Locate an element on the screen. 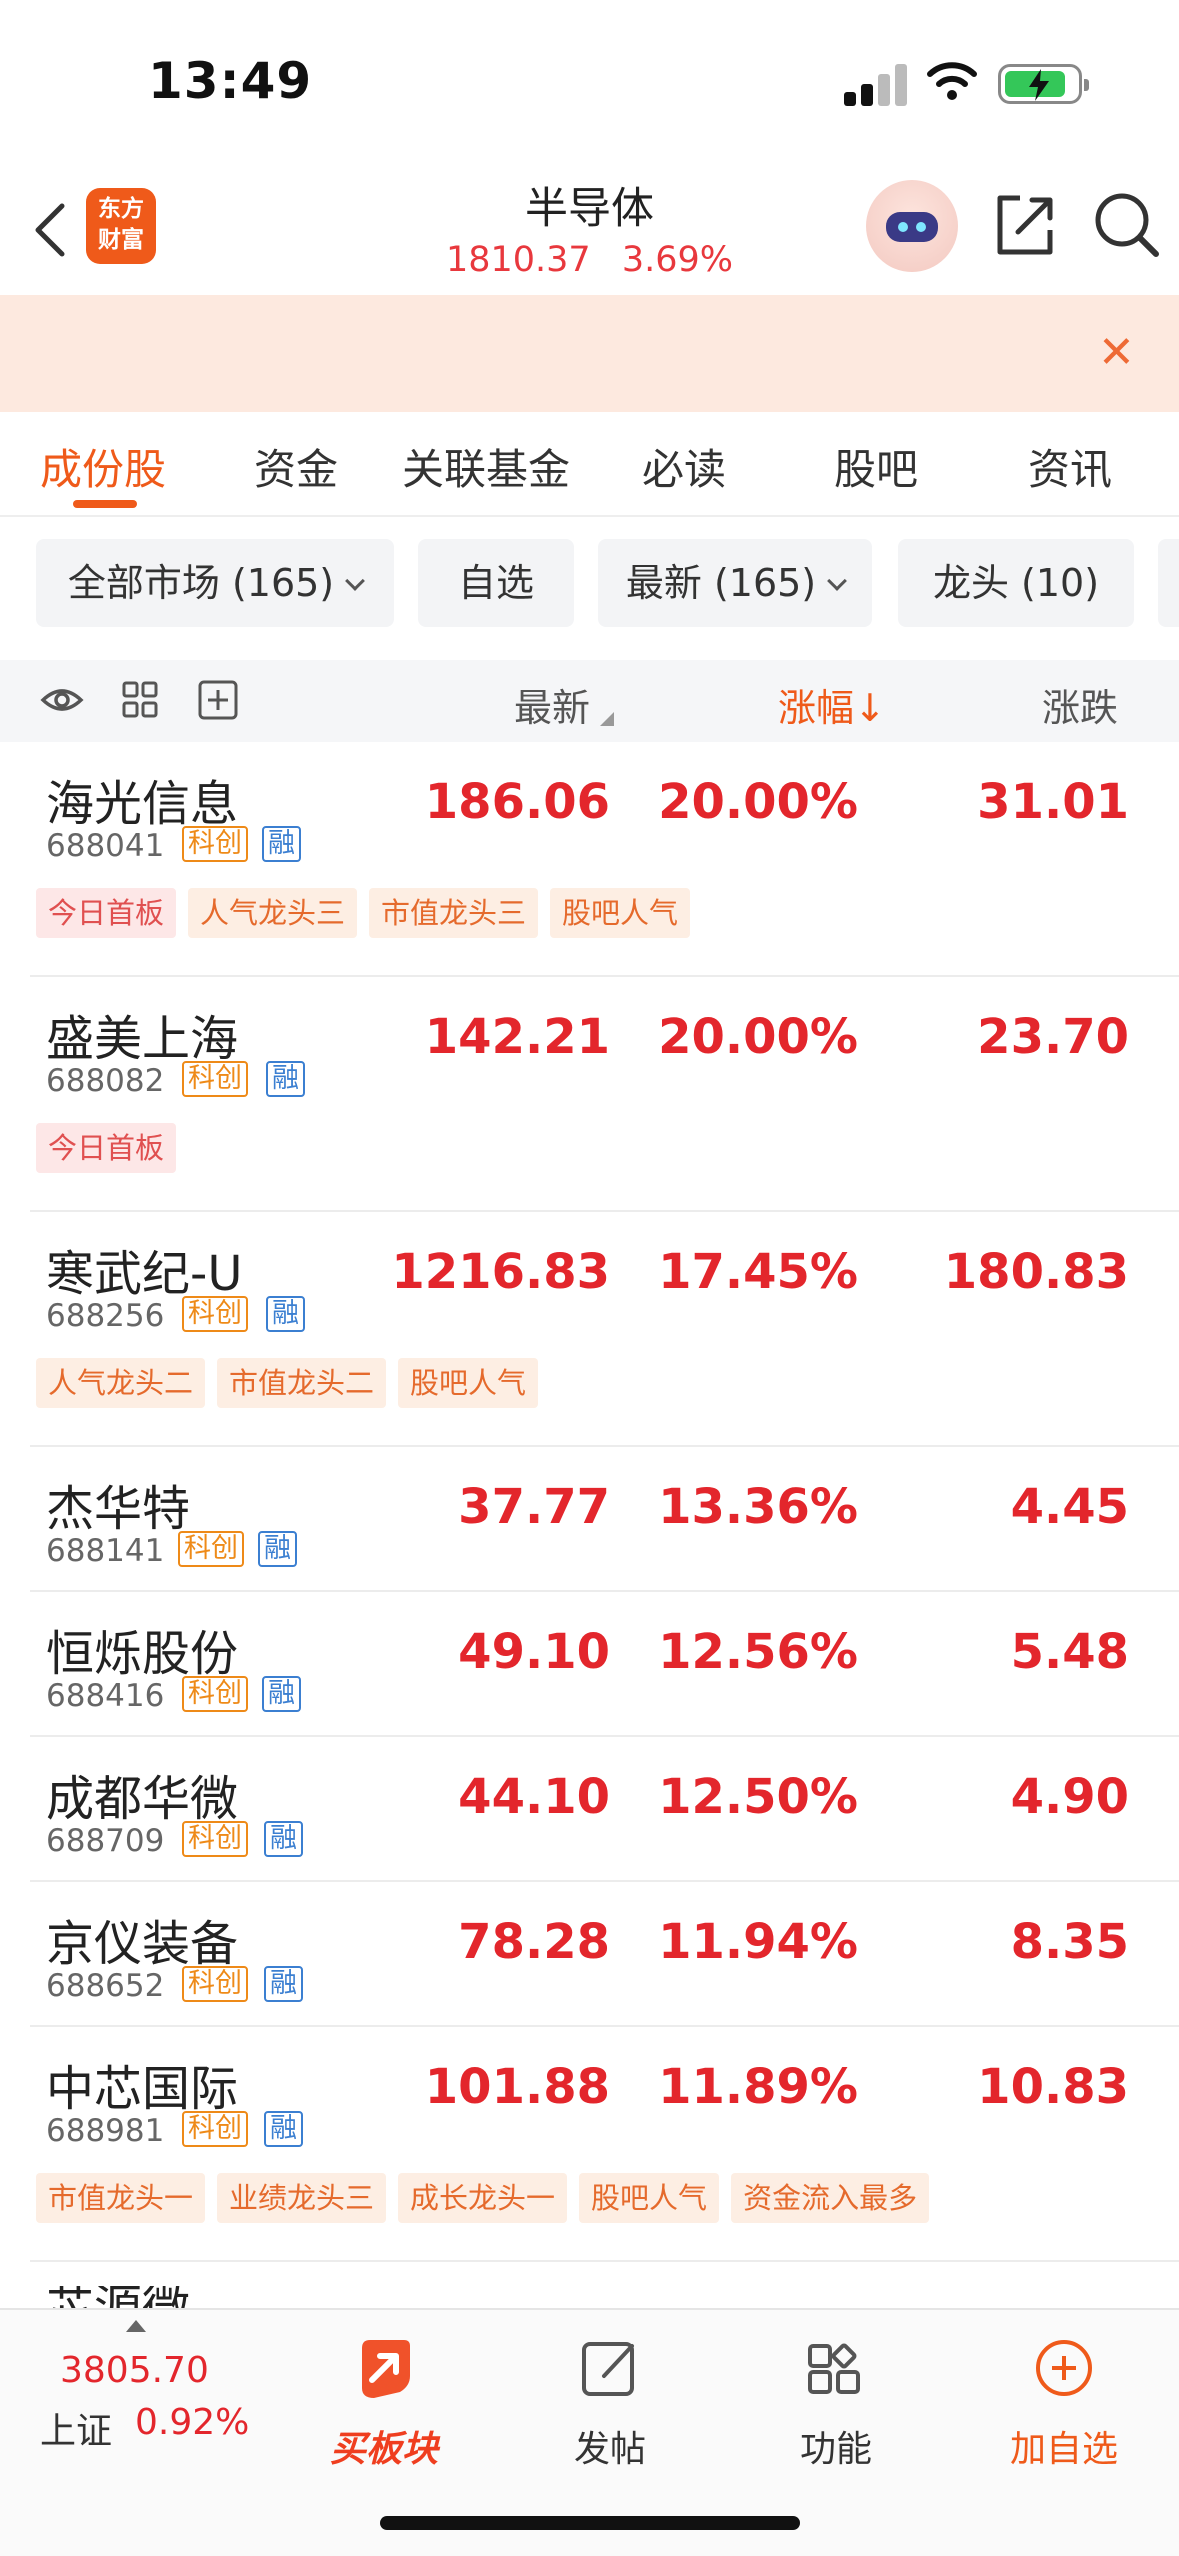  column-change-amount: 涨跌 is located at coordinates (1080, 704).